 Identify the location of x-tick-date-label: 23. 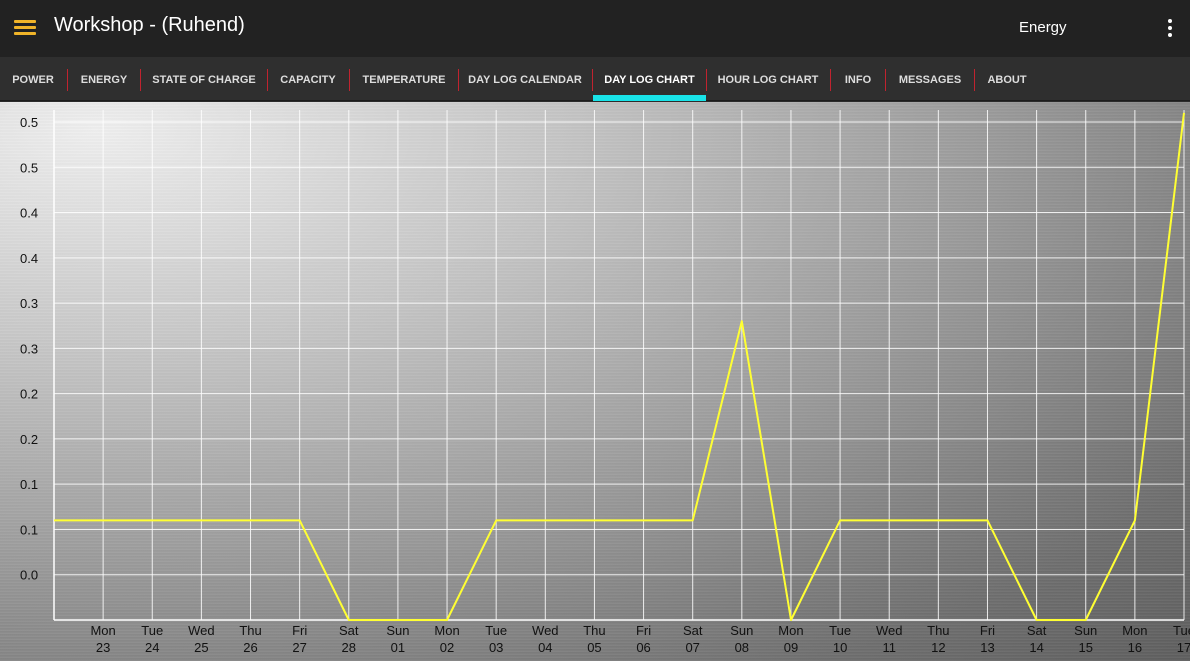
(103, 647).